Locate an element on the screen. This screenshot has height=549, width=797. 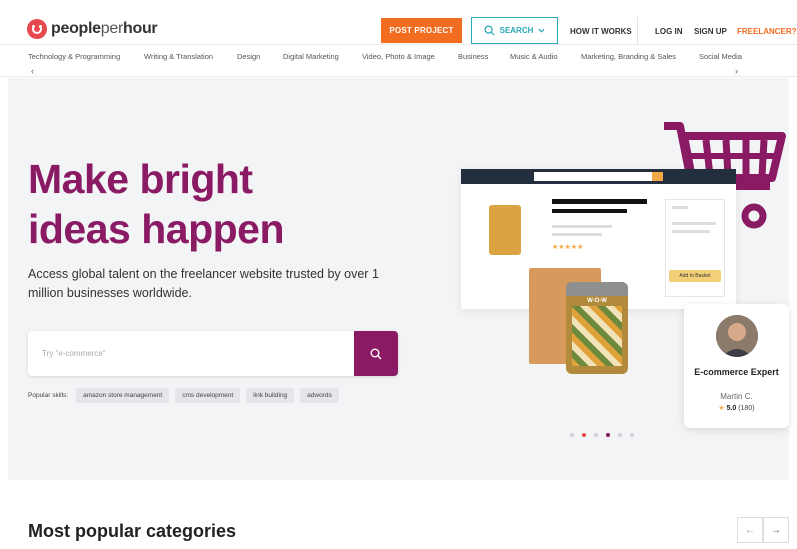
sign-up-link: SIGN UP is located at coordinates (710, 31).